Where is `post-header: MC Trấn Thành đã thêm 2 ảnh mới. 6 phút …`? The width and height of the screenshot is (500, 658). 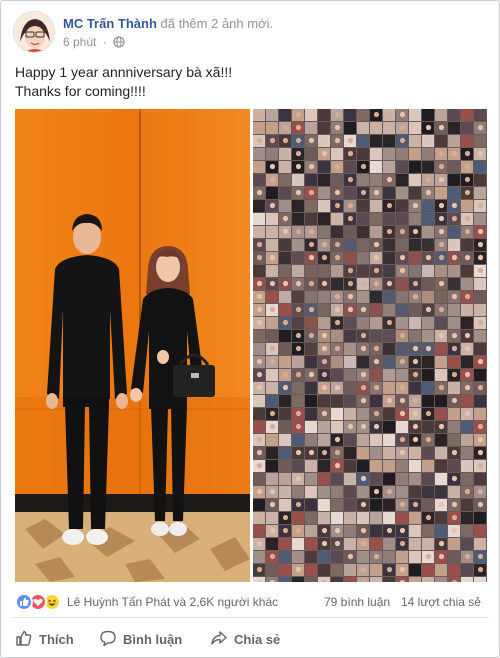
post-header: MC Trấn Thành đã thêm 2 ảnh mới. 6 phút … is located at coordinates (251, 33).